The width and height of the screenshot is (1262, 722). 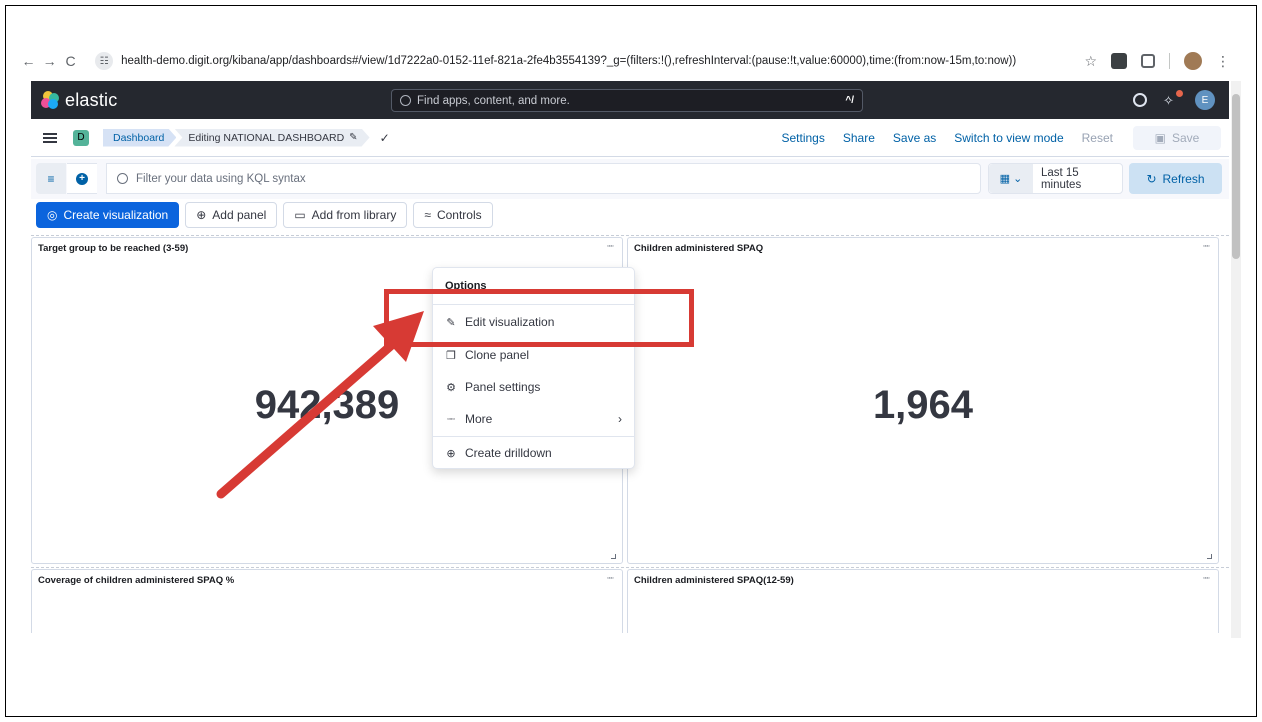 I want to click on menu-item-create-drilldown: ⊕ Create drilldown, so click(x=533, y=453).